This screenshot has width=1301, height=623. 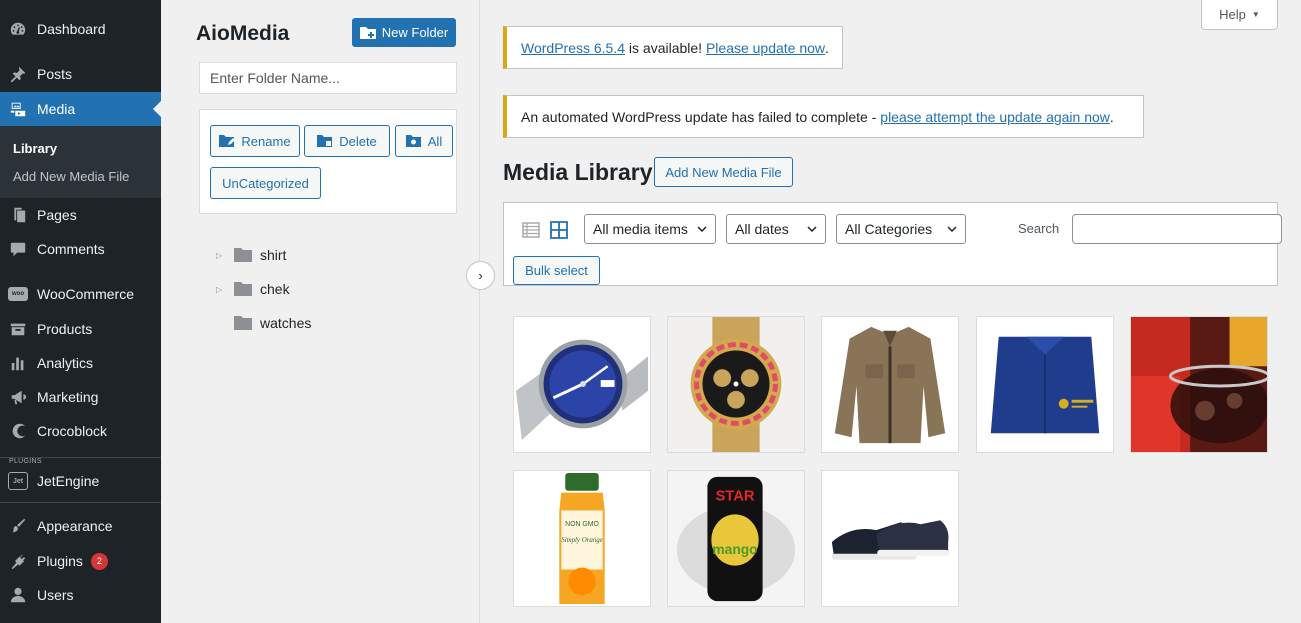 What do you see at coordinates (75, 526) in the screenshot?
I see `sidebar-item-label: Appearance` at bounding box center [75, 526].